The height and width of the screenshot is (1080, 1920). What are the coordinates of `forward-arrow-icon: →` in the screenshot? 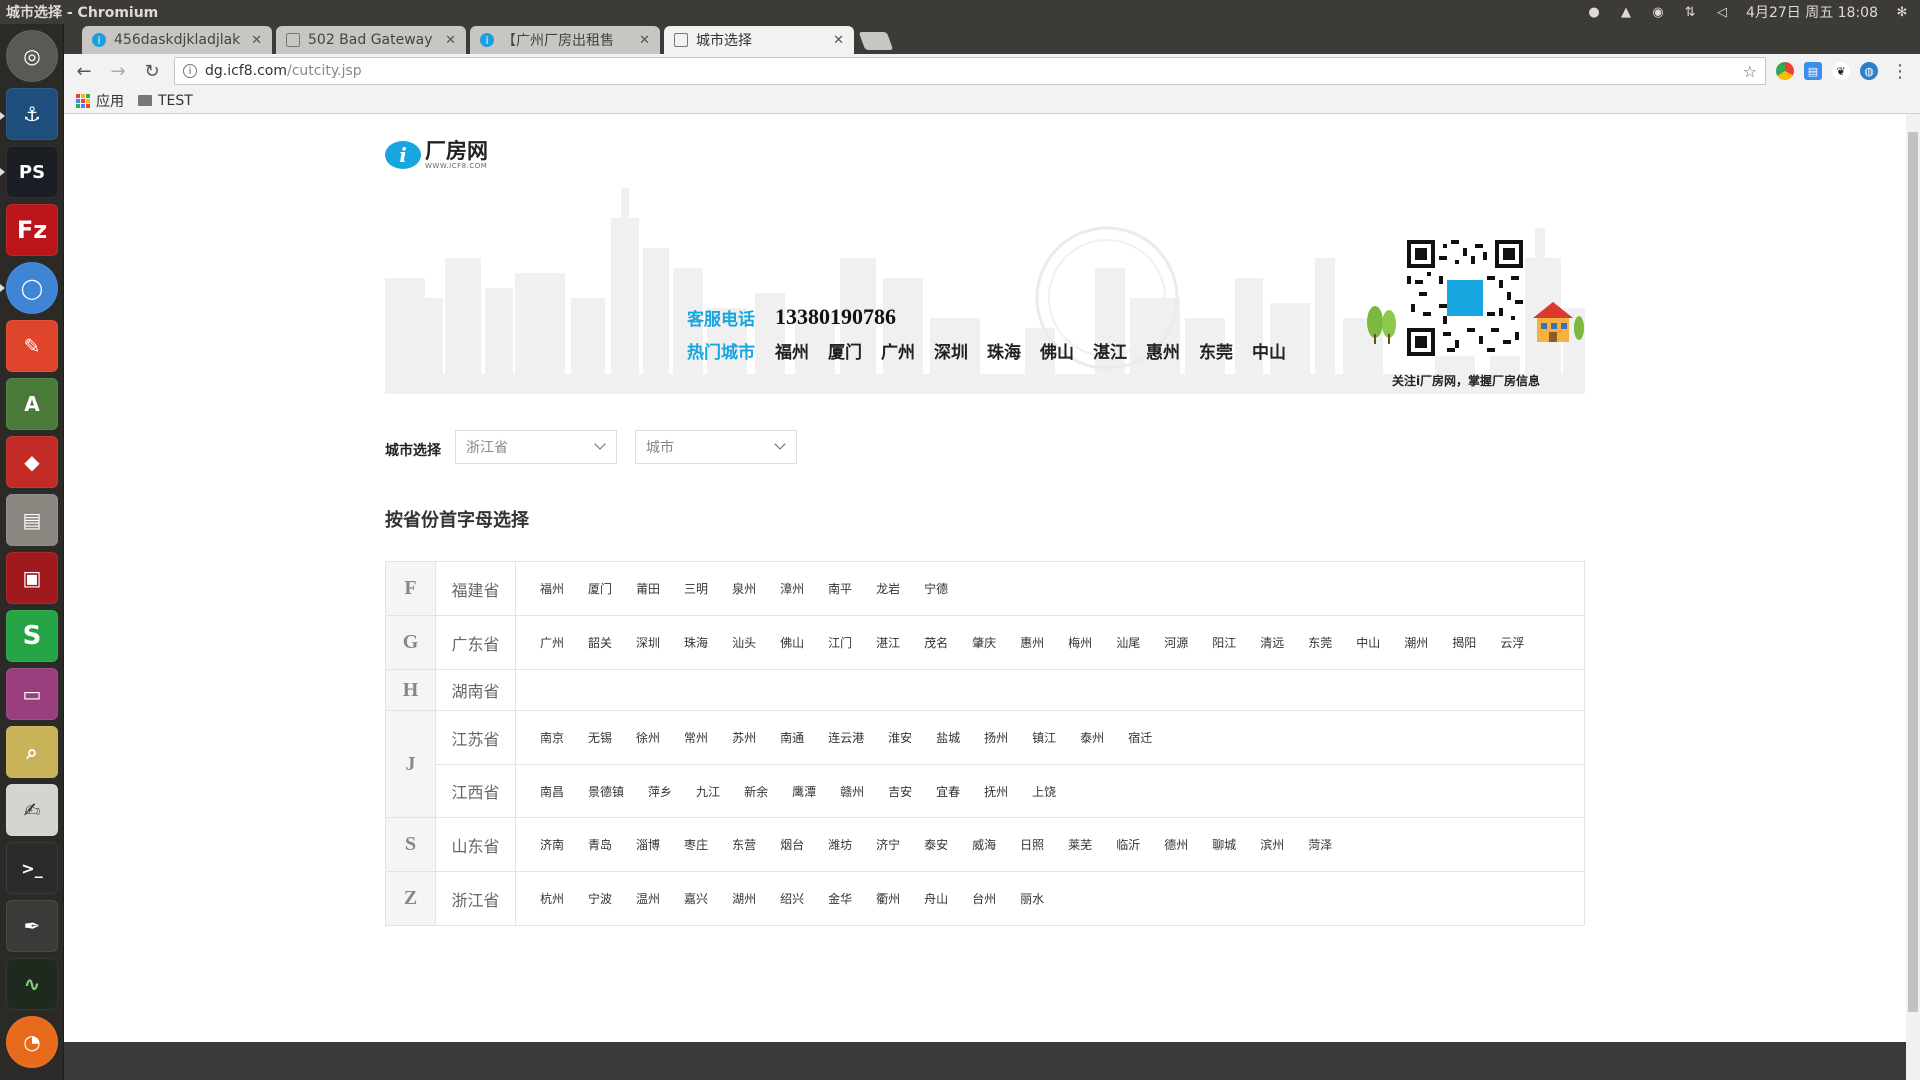 It's located at (118, 71).